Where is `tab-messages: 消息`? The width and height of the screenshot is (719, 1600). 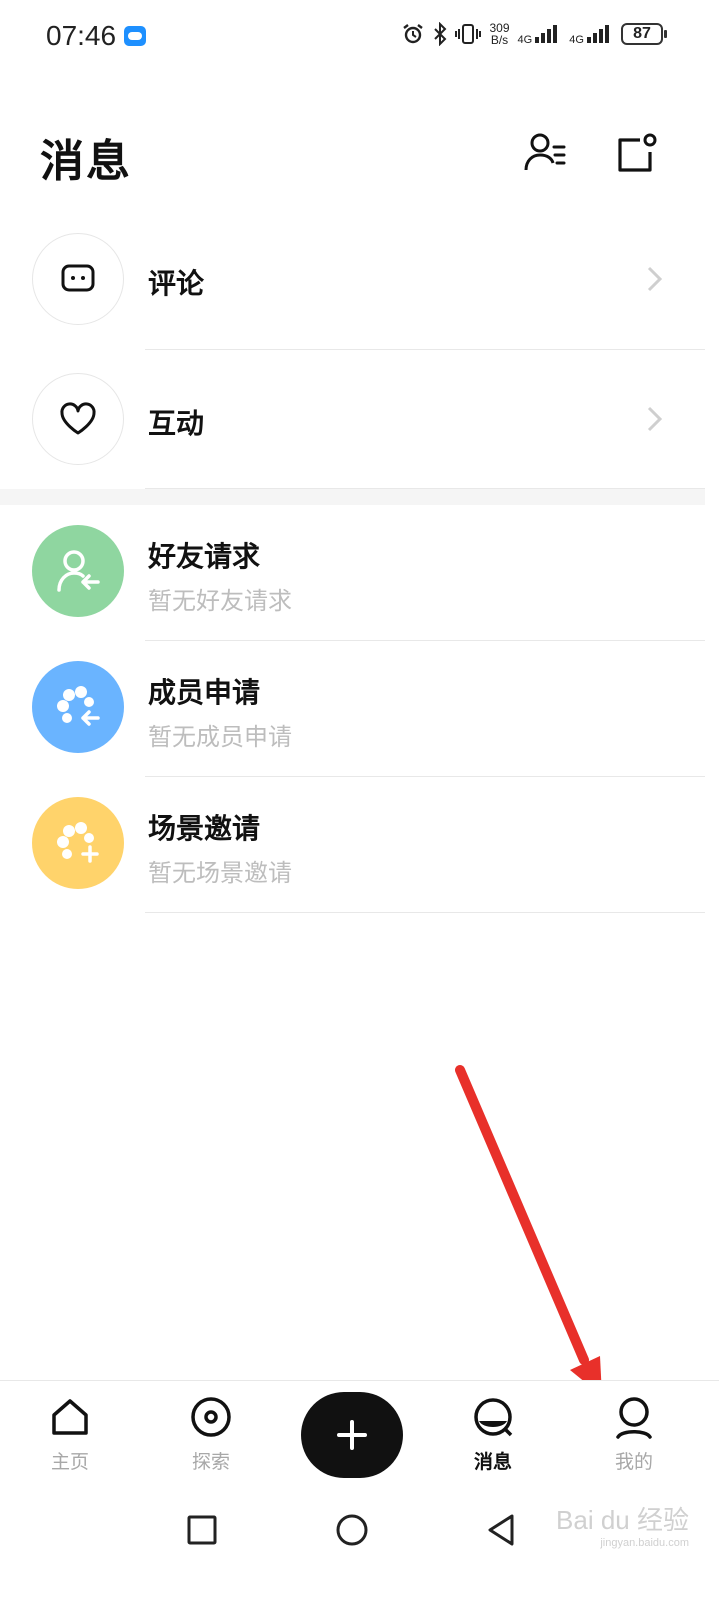 tab-messages: 消息 is located at coordinates (493, 1434).